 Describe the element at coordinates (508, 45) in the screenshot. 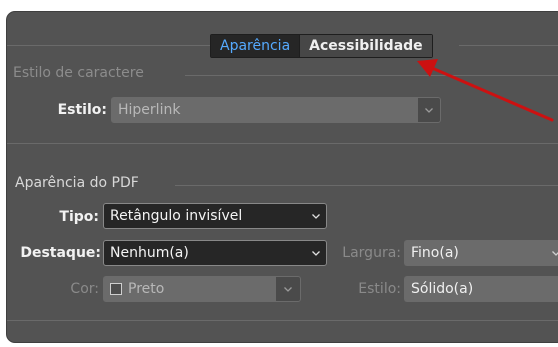

I see `tab-divider-right` at that location.